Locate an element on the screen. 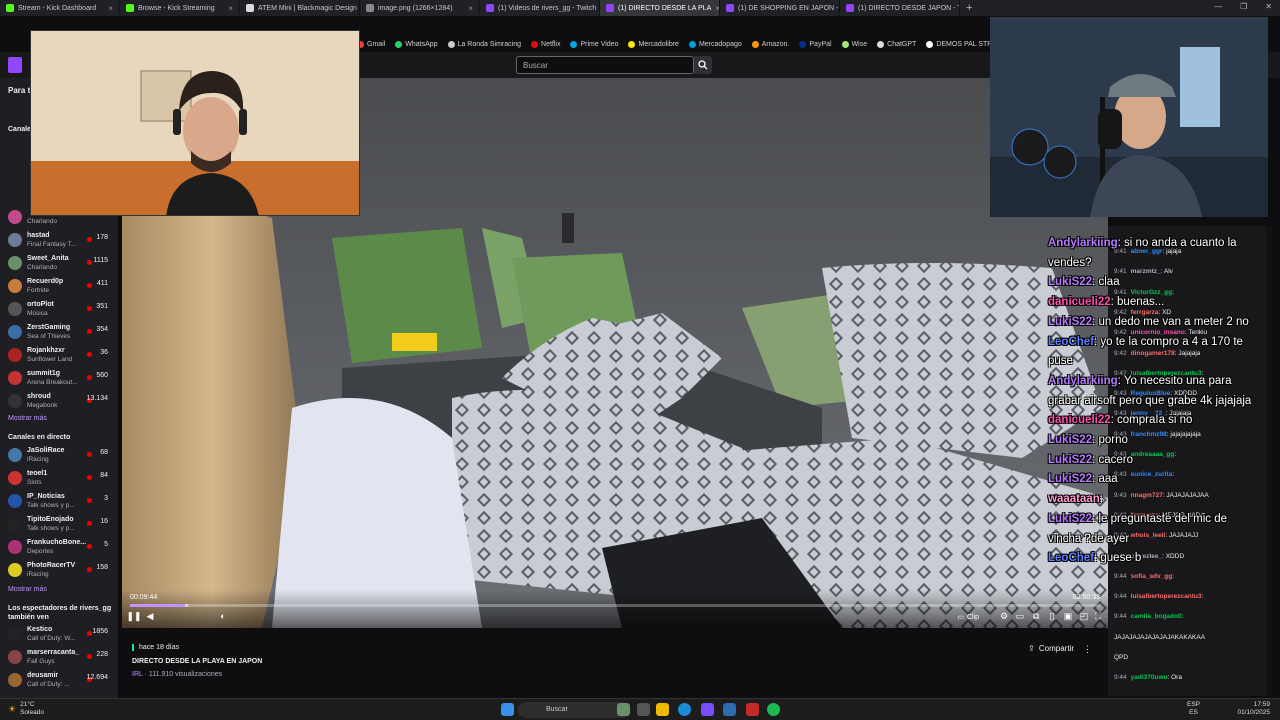 The image size is (1280, 720). sidebar-channel: ZerstGaming Sea of Thieves 354 is located at coordinates (57, 332).